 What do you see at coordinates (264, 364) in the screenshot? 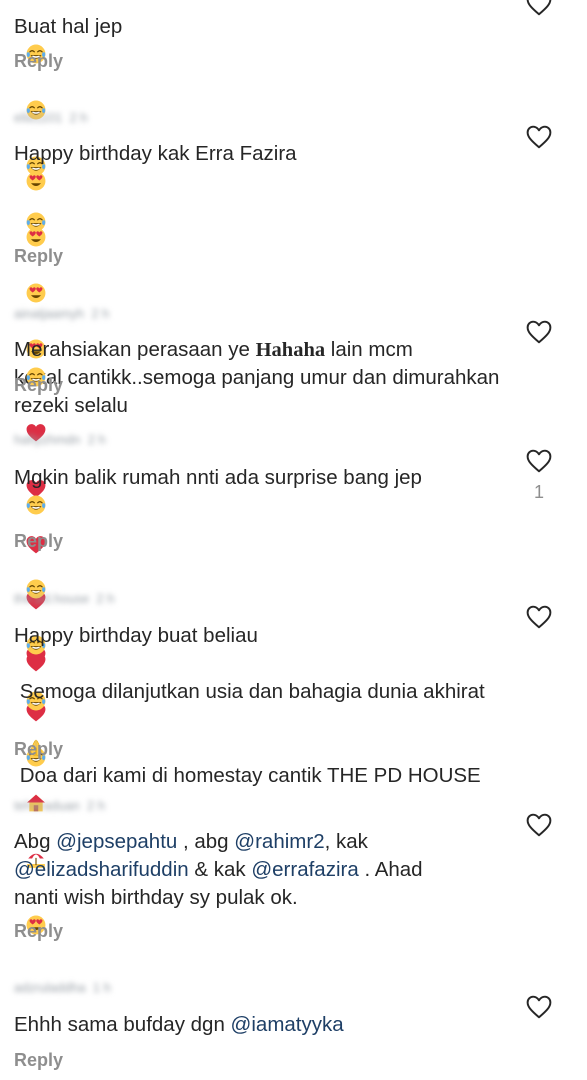
I see `comment-text: Merahsiakan perasaan ye Hahaha lain mcm` at bounding box center [264, 364].